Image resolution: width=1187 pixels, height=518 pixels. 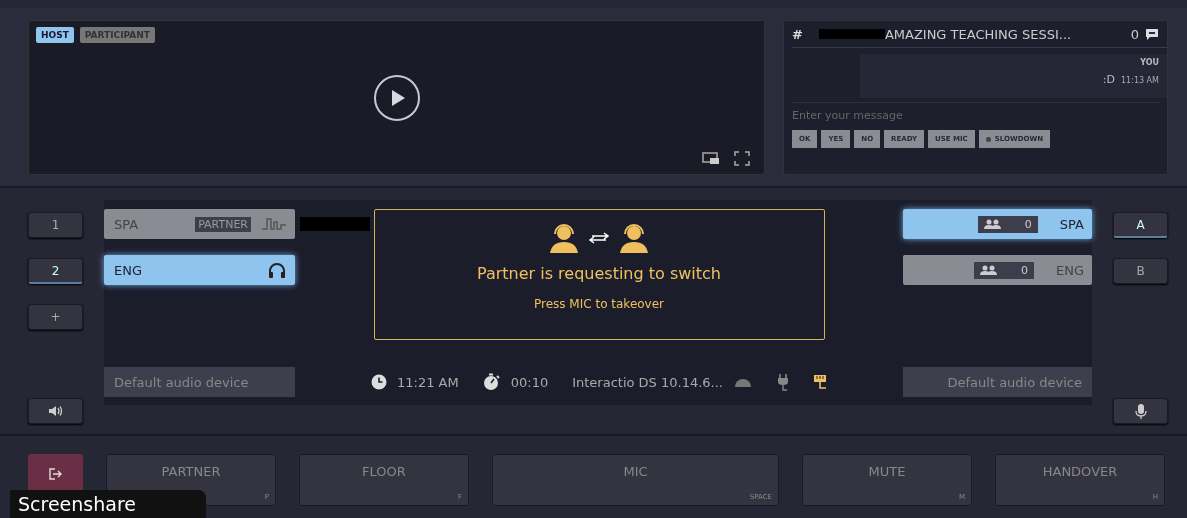 I want to click on output-channel: 0 ENG, so click(x=997, y=270).